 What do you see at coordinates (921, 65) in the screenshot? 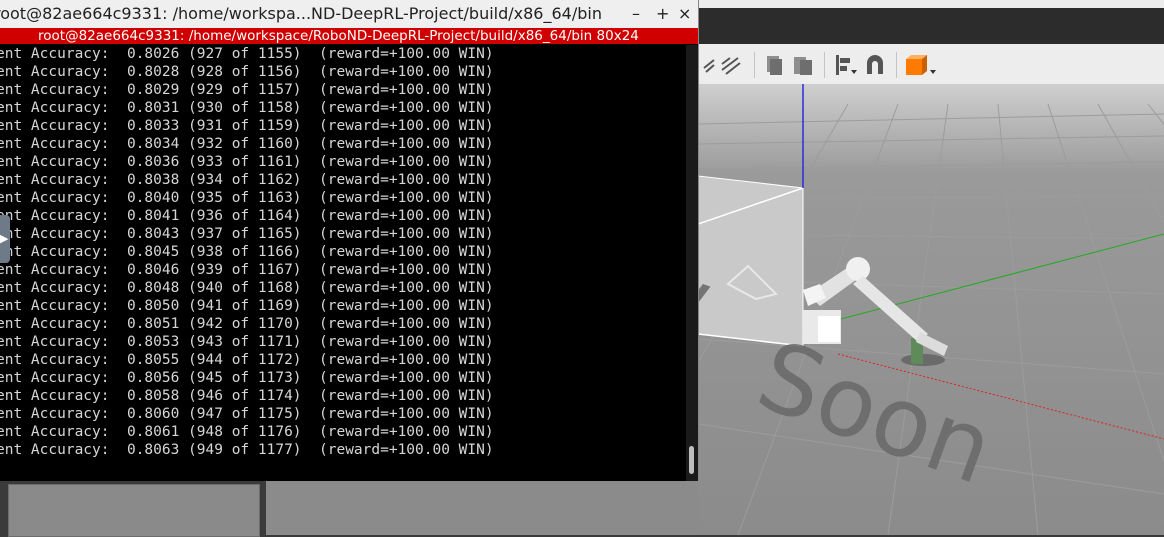
I see `shape-icon` at bounding box center [921, 65].